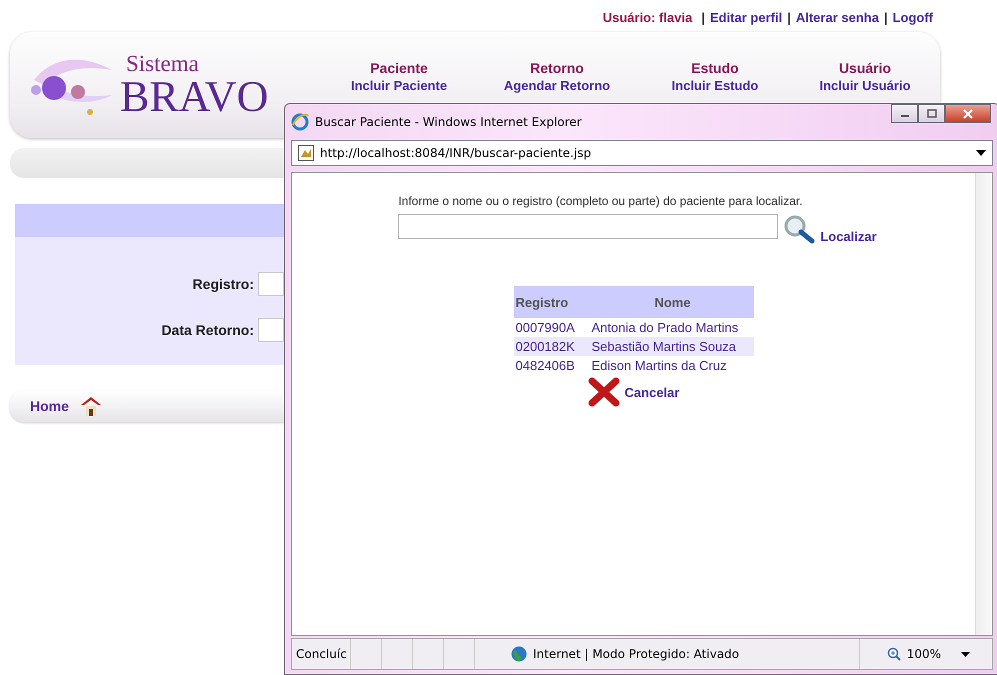 This screenshot has width=997, height=675. I want to click on browser-icon, so click(300, 122).